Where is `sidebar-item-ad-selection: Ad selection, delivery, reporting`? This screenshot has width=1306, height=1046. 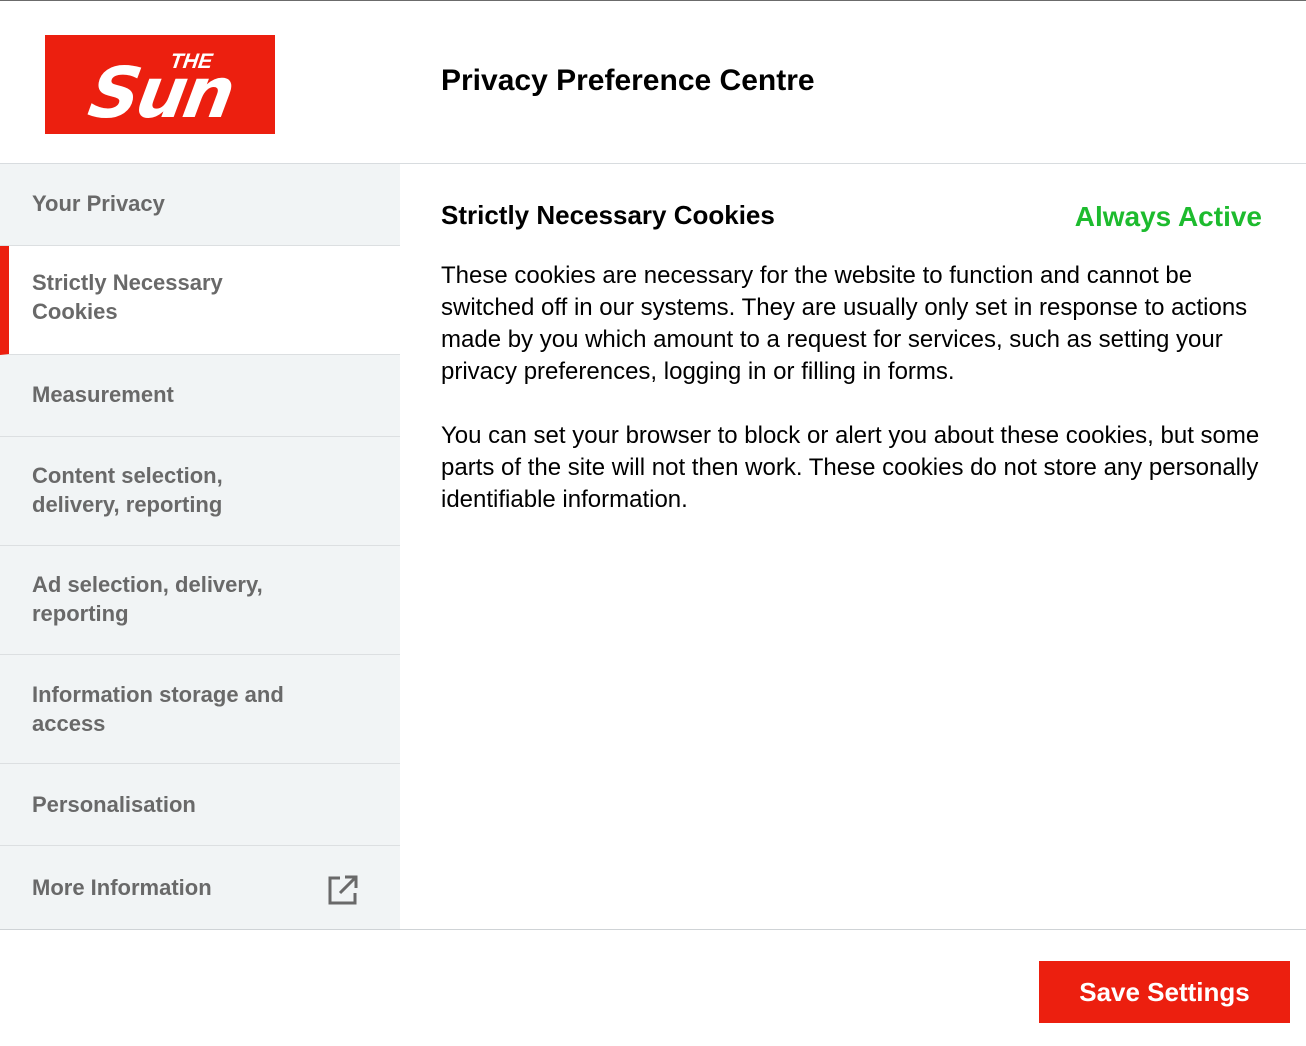
sidebar-item-ad-selection: Ad selection, delivery, reporting is located at coordinates (200, 600).